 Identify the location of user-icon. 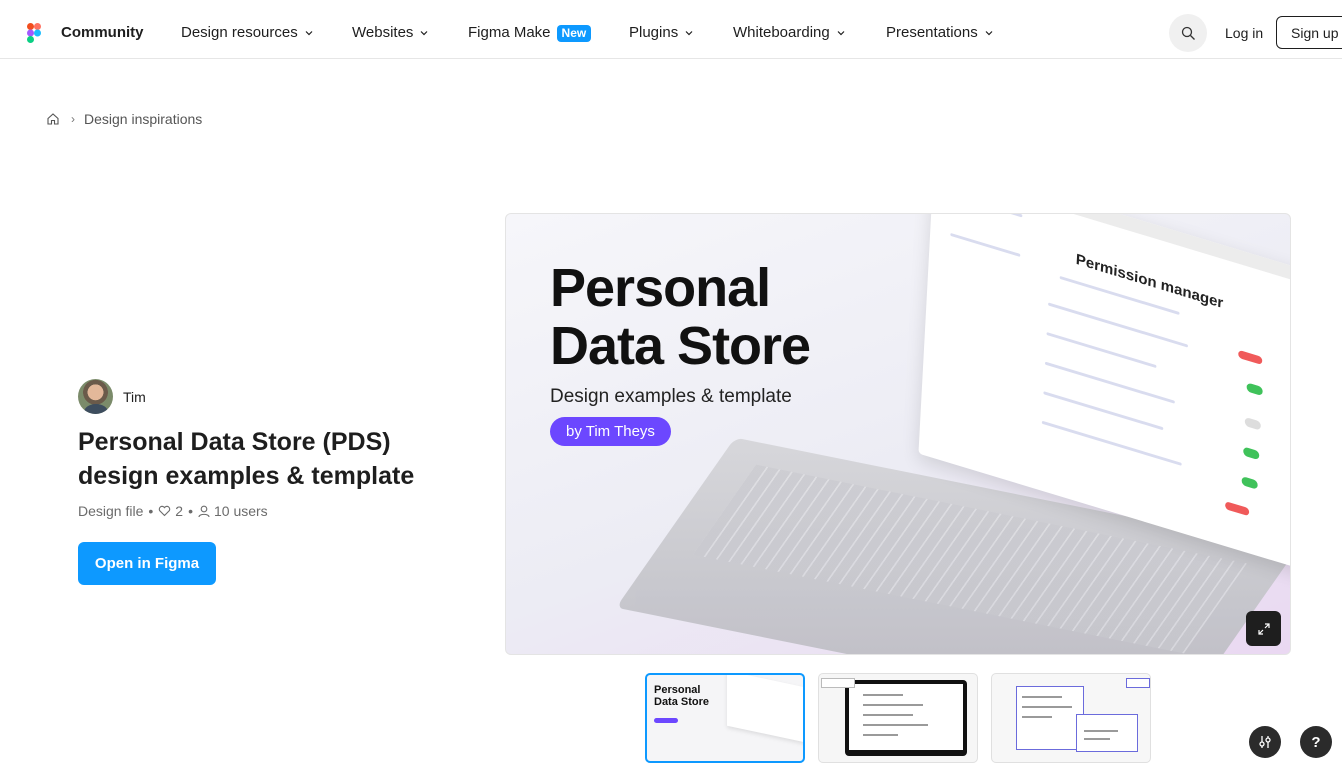
(204, 511).